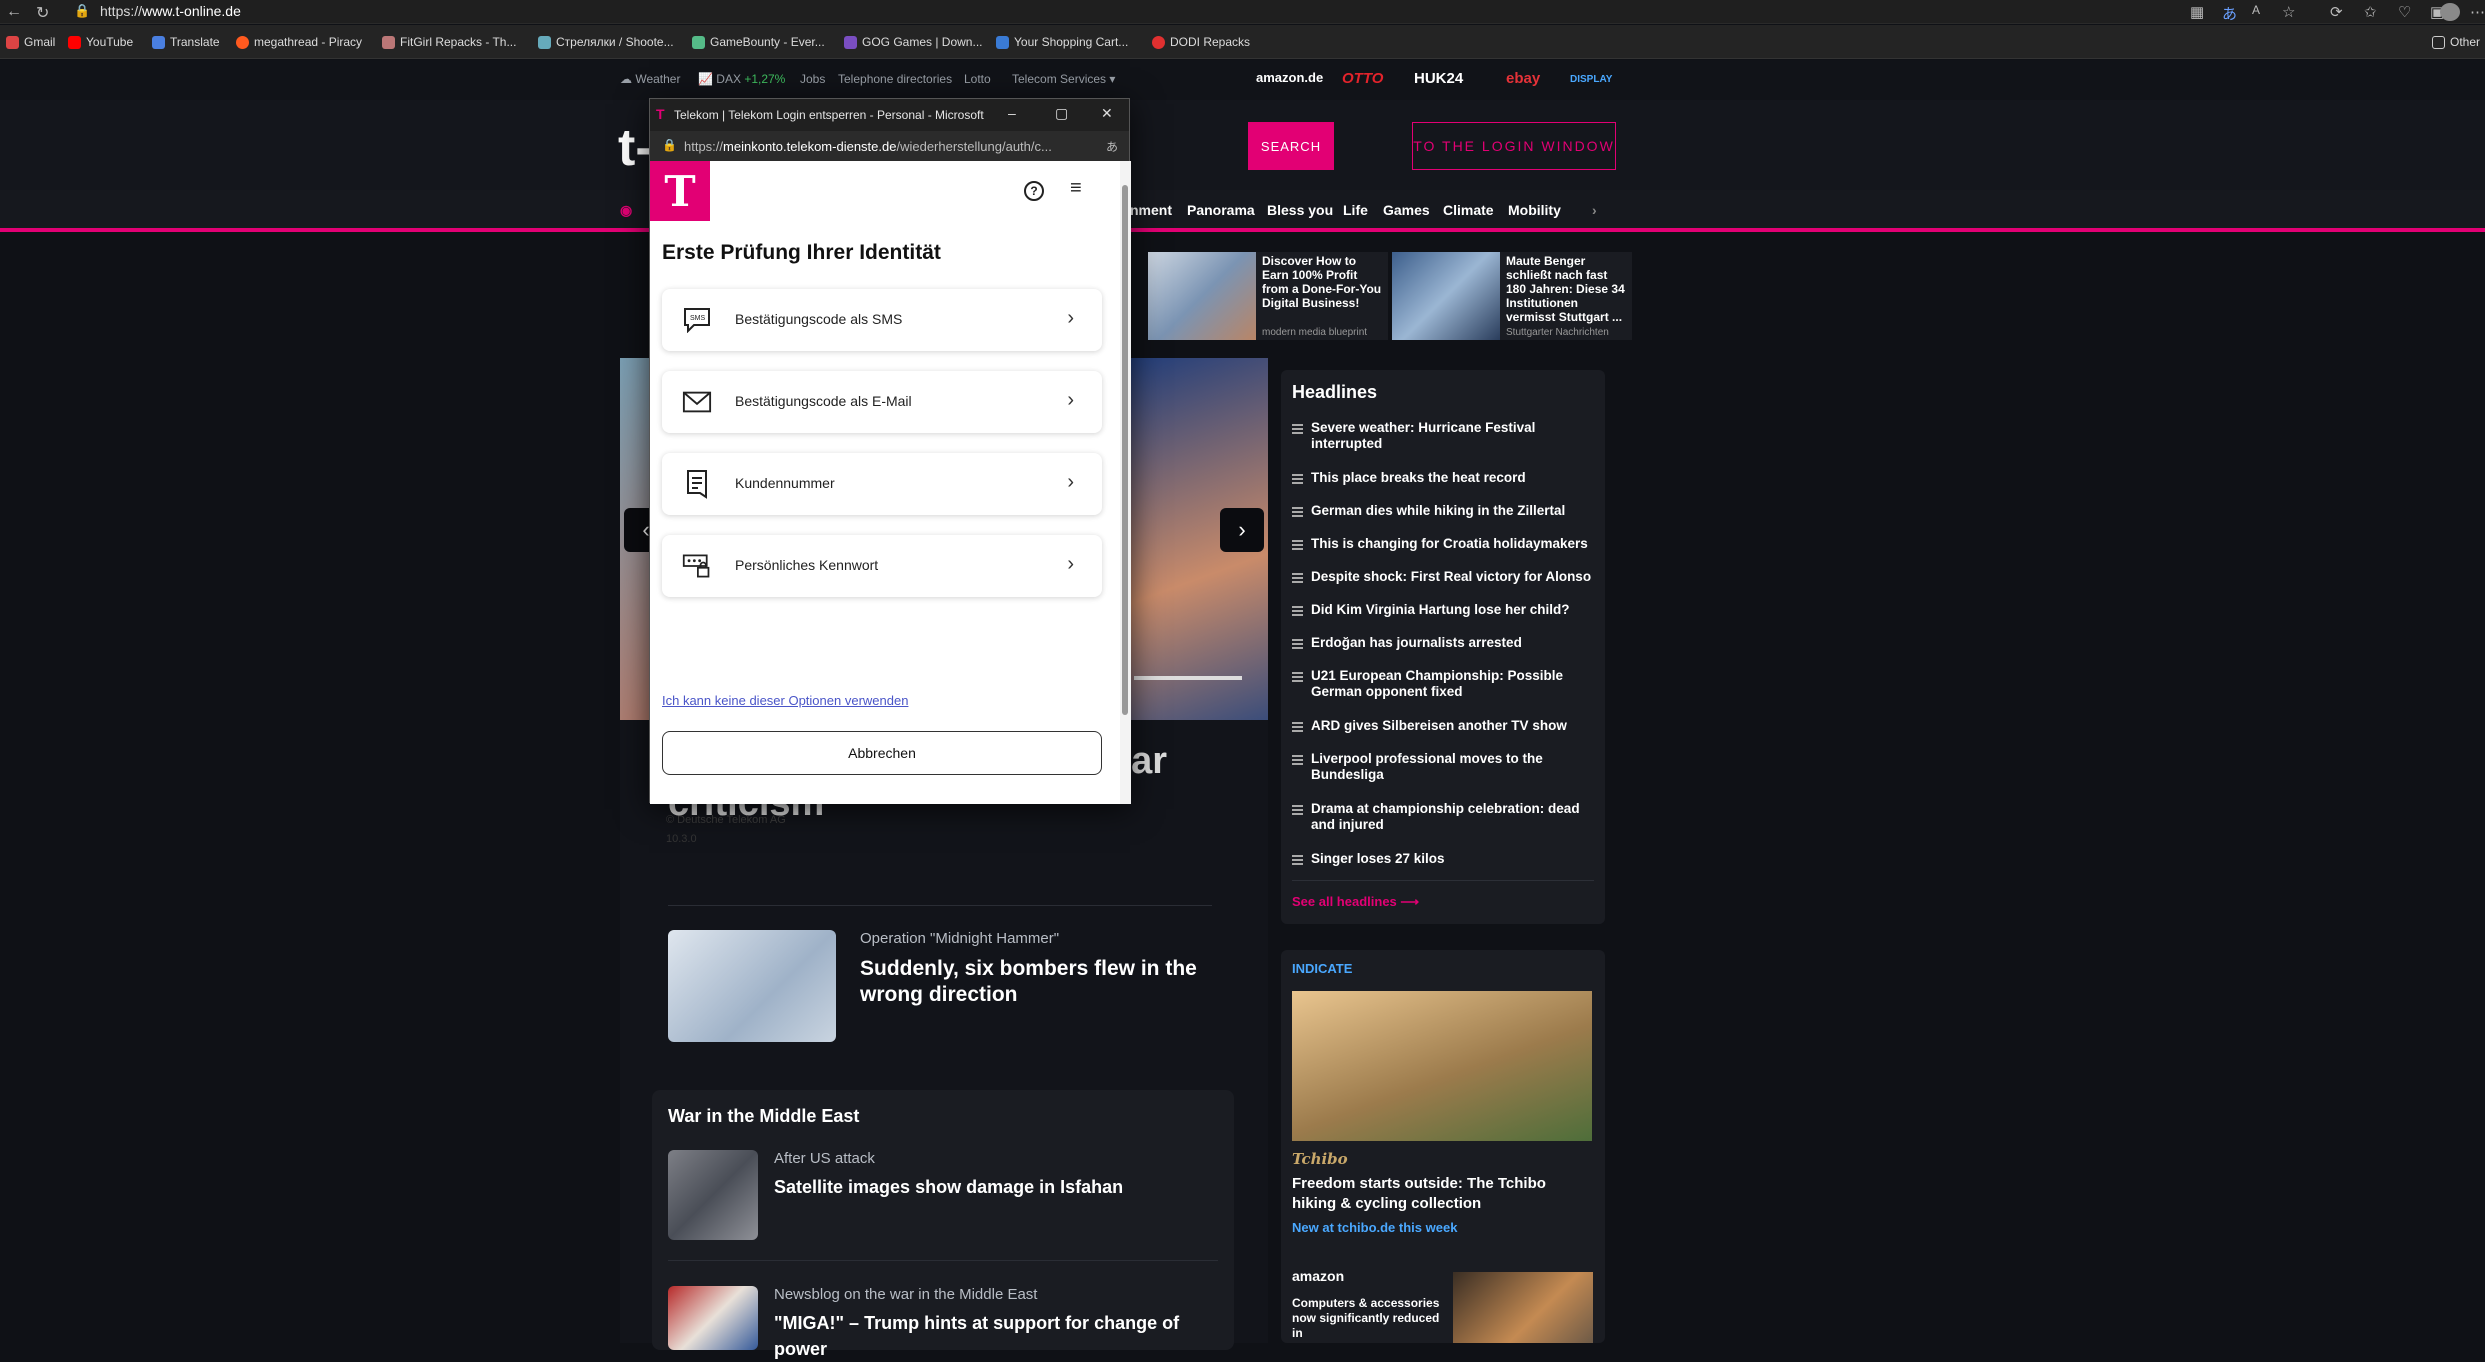 The height and width of the screenshot is (1362, 2485). What do you see at coordinates (1374, 1227) in the screenshot?
I see `ad-cta-link: New at tchibo.de this week` at bounding box center [1374, 1227].